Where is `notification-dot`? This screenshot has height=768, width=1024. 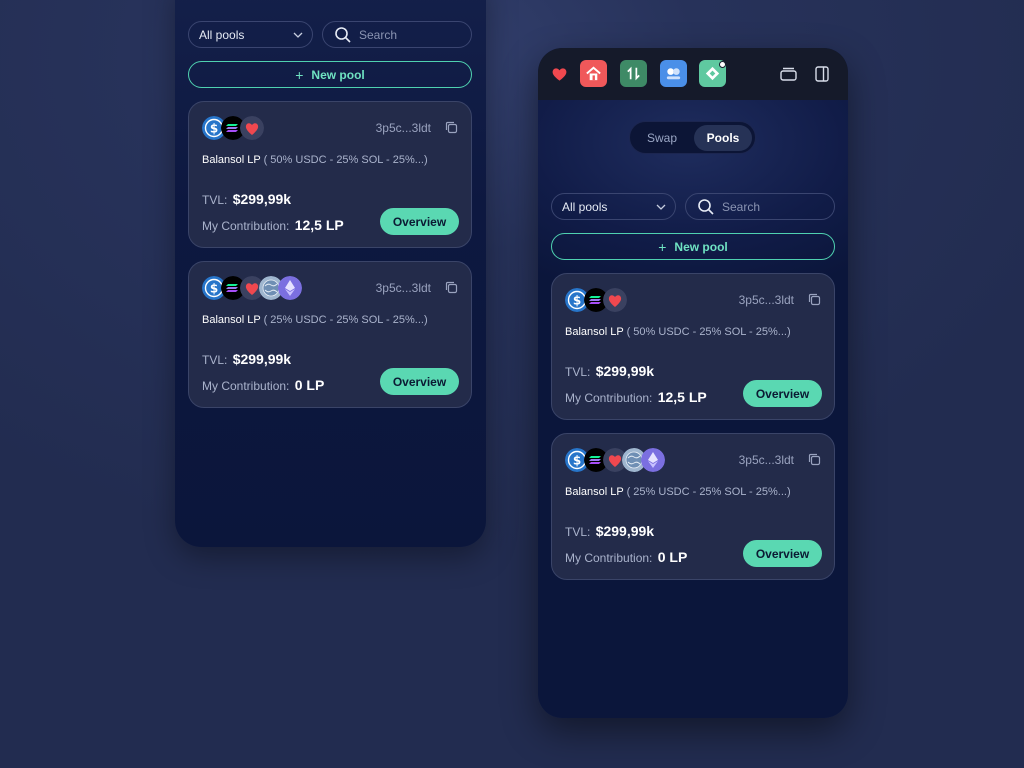
notification-dot is located at coordinates (722, 64).